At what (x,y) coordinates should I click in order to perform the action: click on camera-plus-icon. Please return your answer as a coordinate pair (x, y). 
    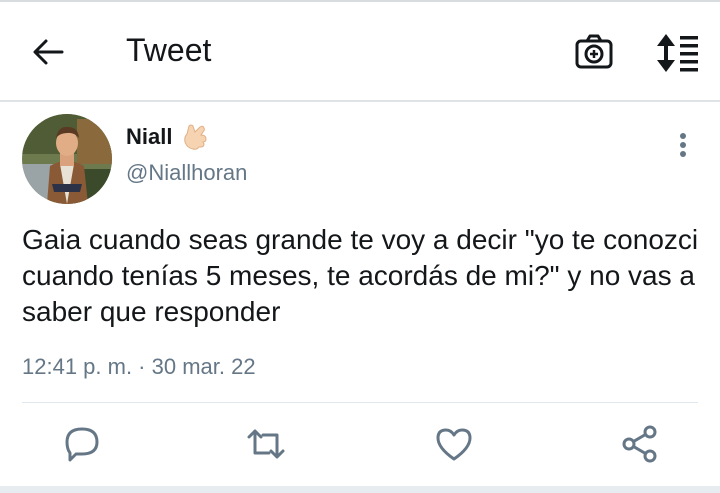
    Looking at the image, I should click on (594, 51).